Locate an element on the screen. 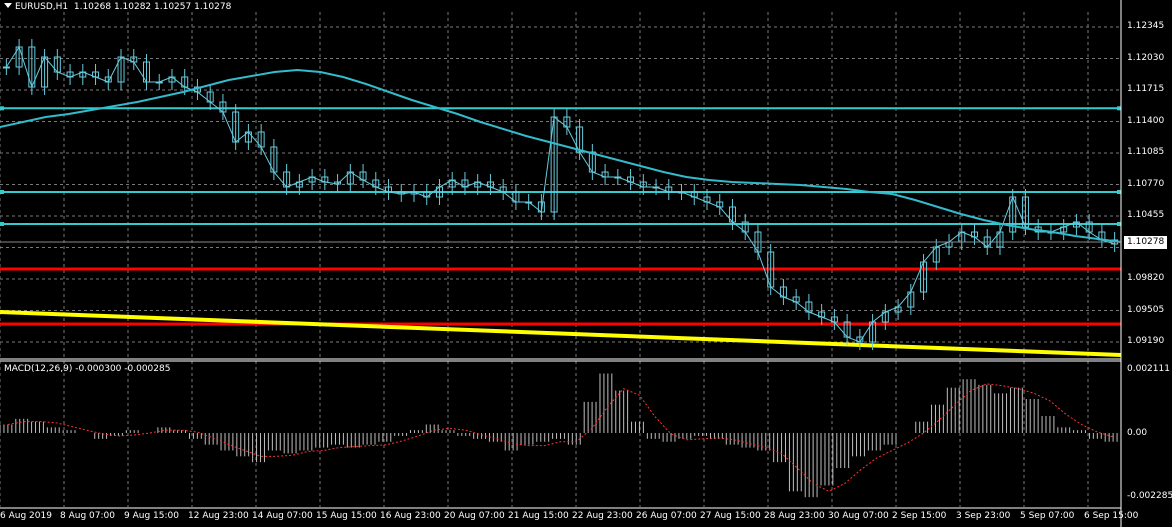 The height and width of the screenshot is (527, 1172). time-axis-label: 21 Aug 15:00 is located at coordinates (538, 516).